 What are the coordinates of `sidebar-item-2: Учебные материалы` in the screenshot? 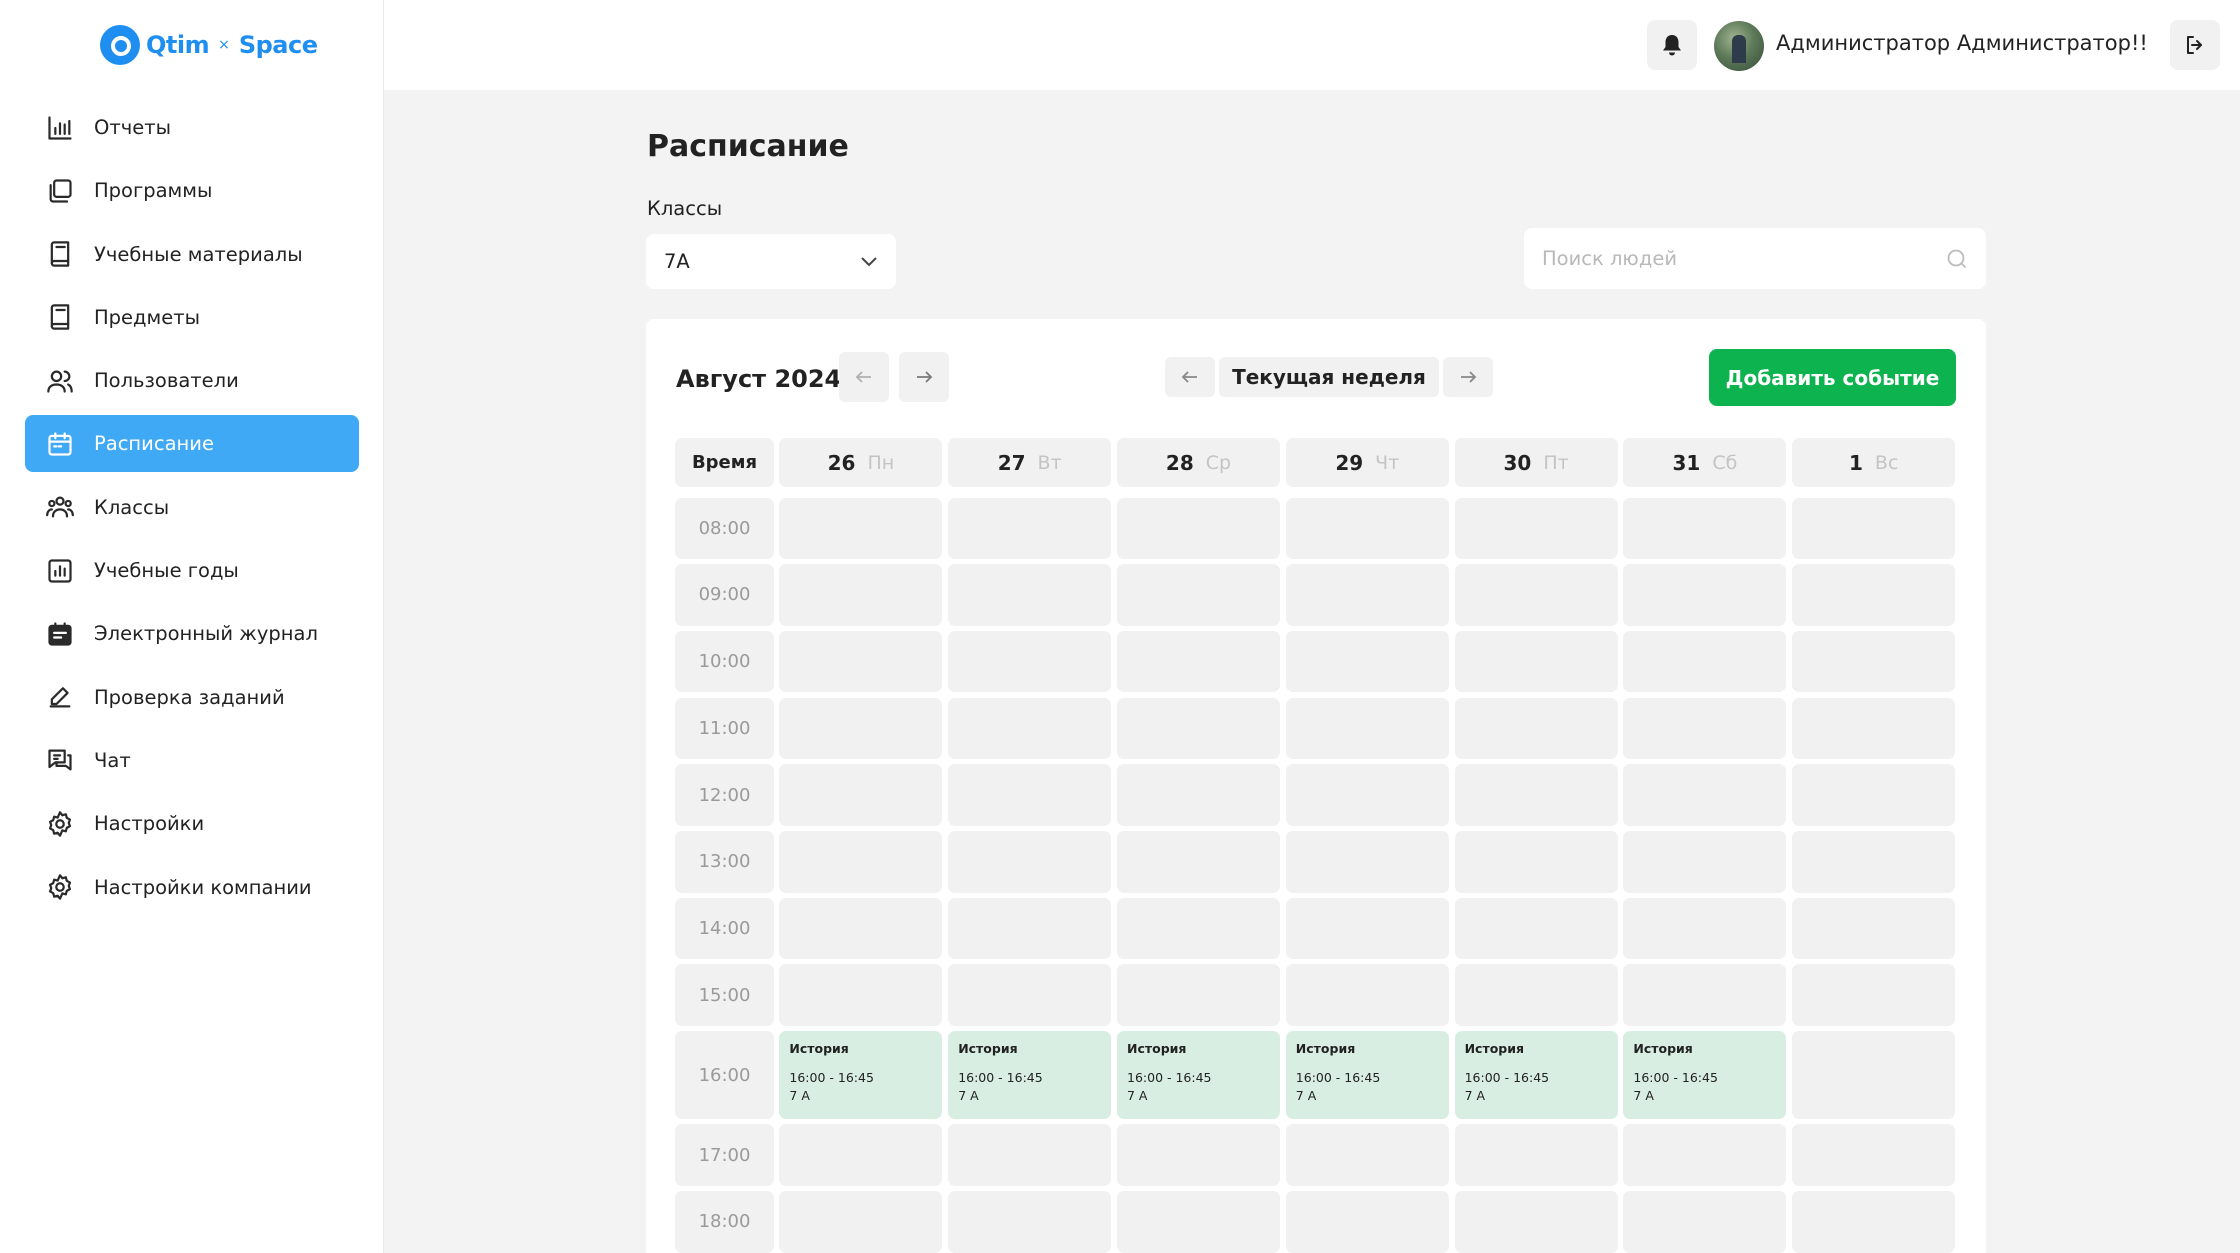 It's located at (192, 254).